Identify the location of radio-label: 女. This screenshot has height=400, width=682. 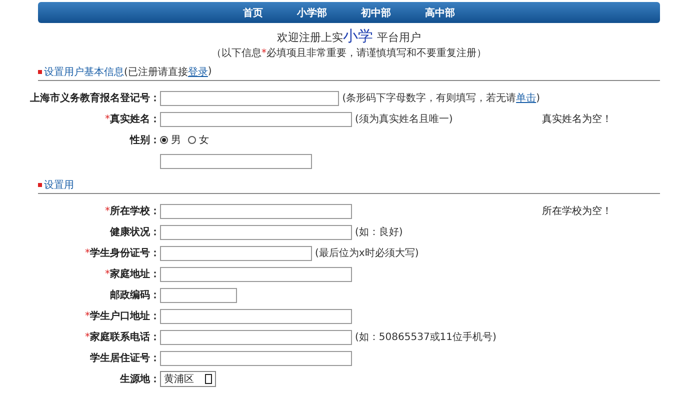
(204, 140).